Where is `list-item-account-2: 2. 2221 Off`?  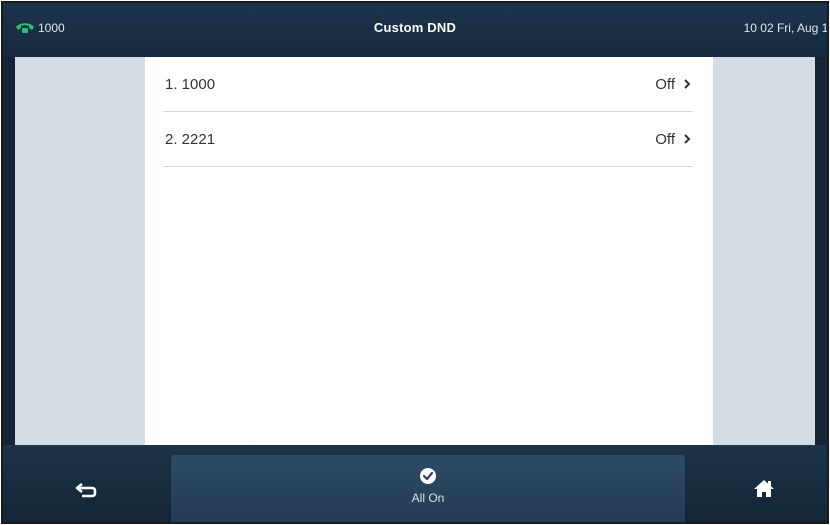
list-item-account-2: 2. 2221 Off is located at coordinates (428, 139).